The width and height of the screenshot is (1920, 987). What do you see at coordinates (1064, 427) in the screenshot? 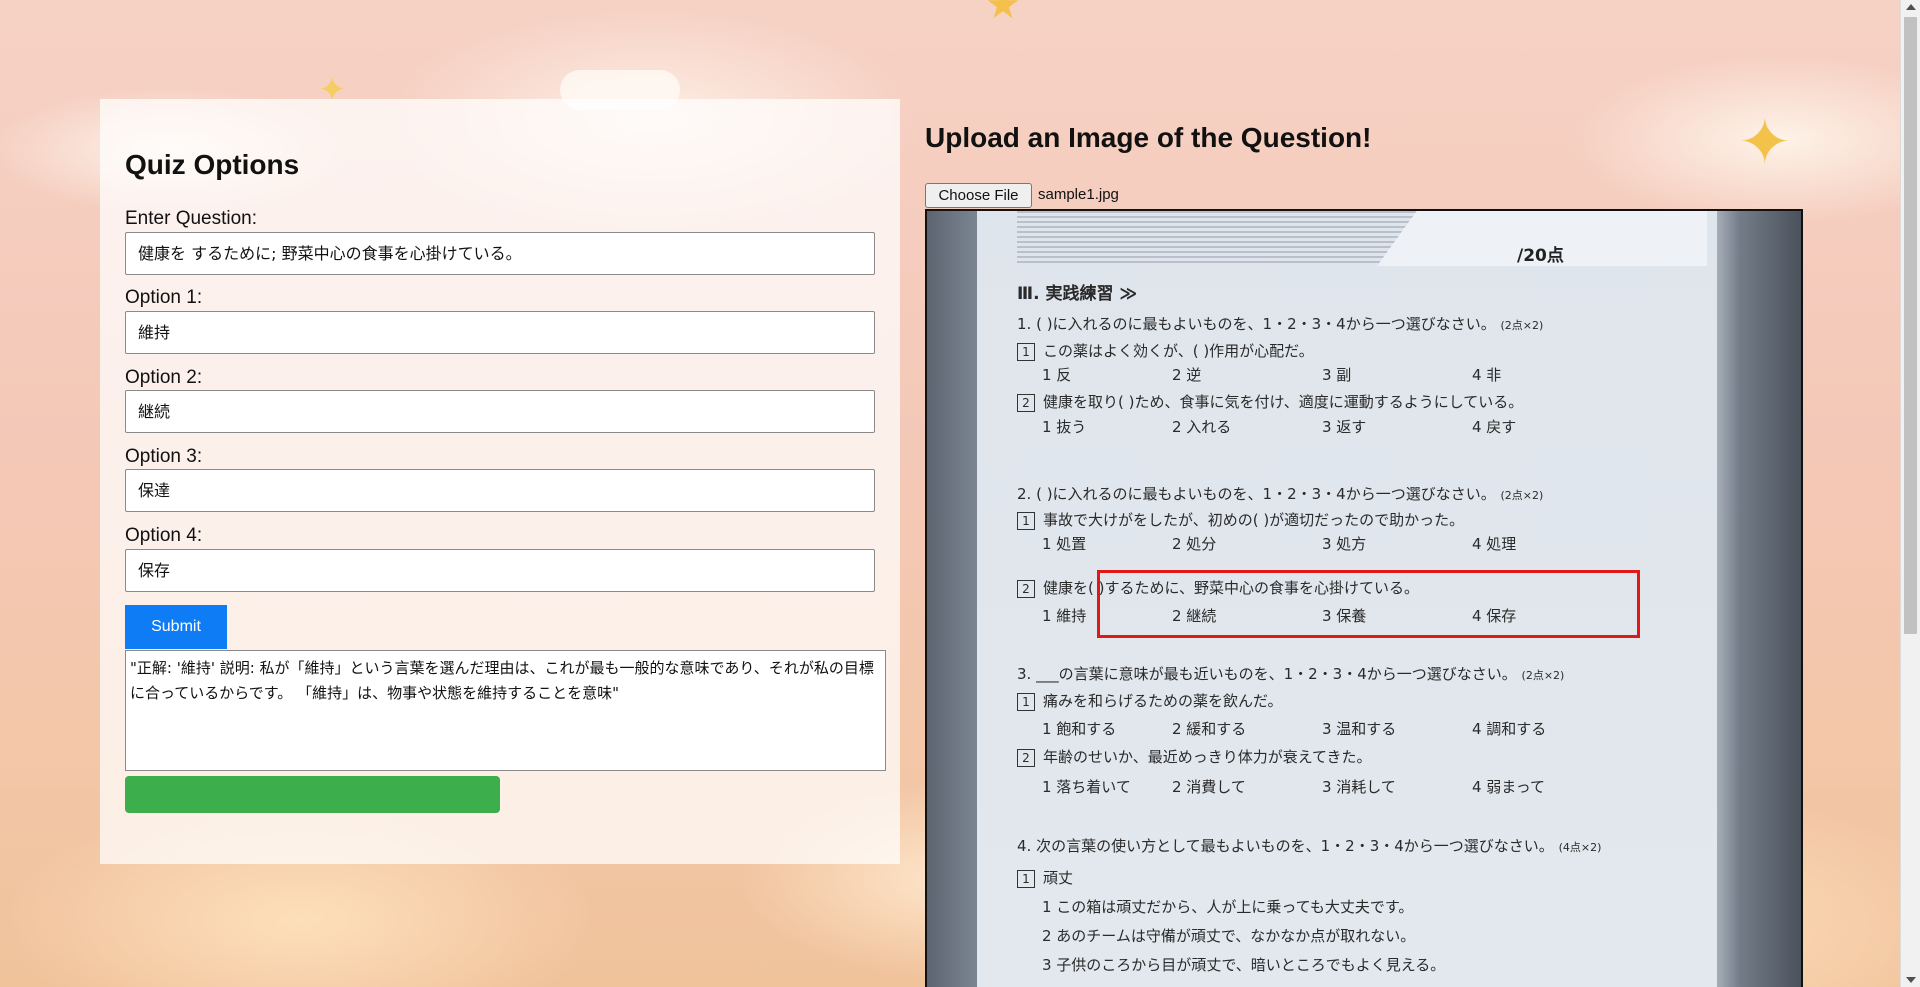
I see `choice: 1 抜う` at bounding box center [1064, 427].